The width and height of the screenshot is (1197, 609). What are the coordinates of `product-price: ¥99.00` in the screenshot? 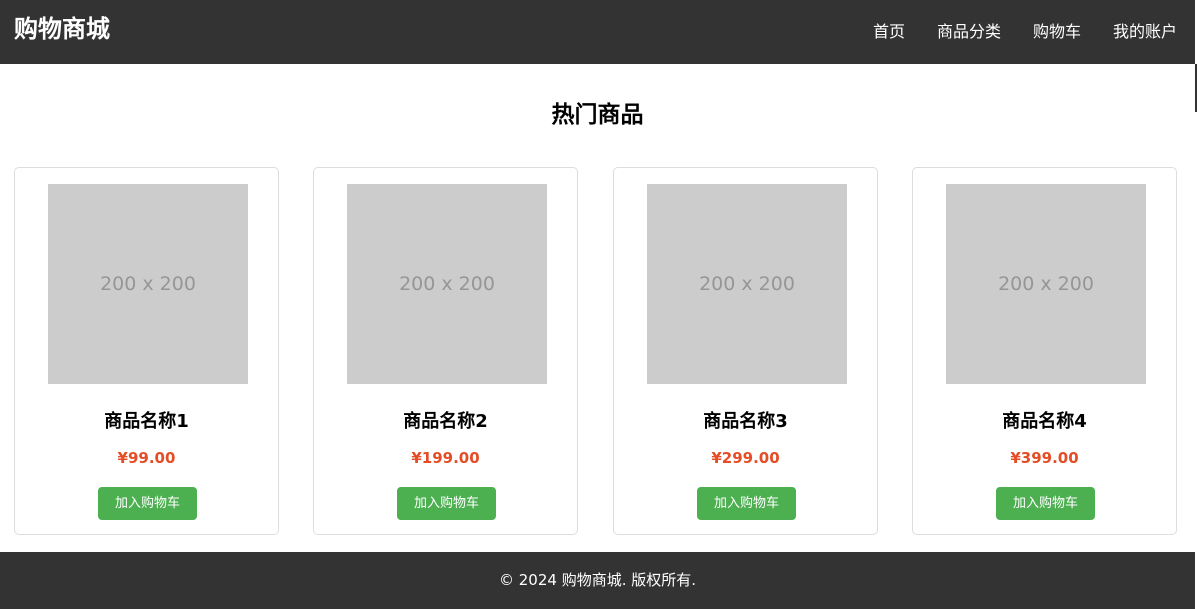 It's located at (146, 458).